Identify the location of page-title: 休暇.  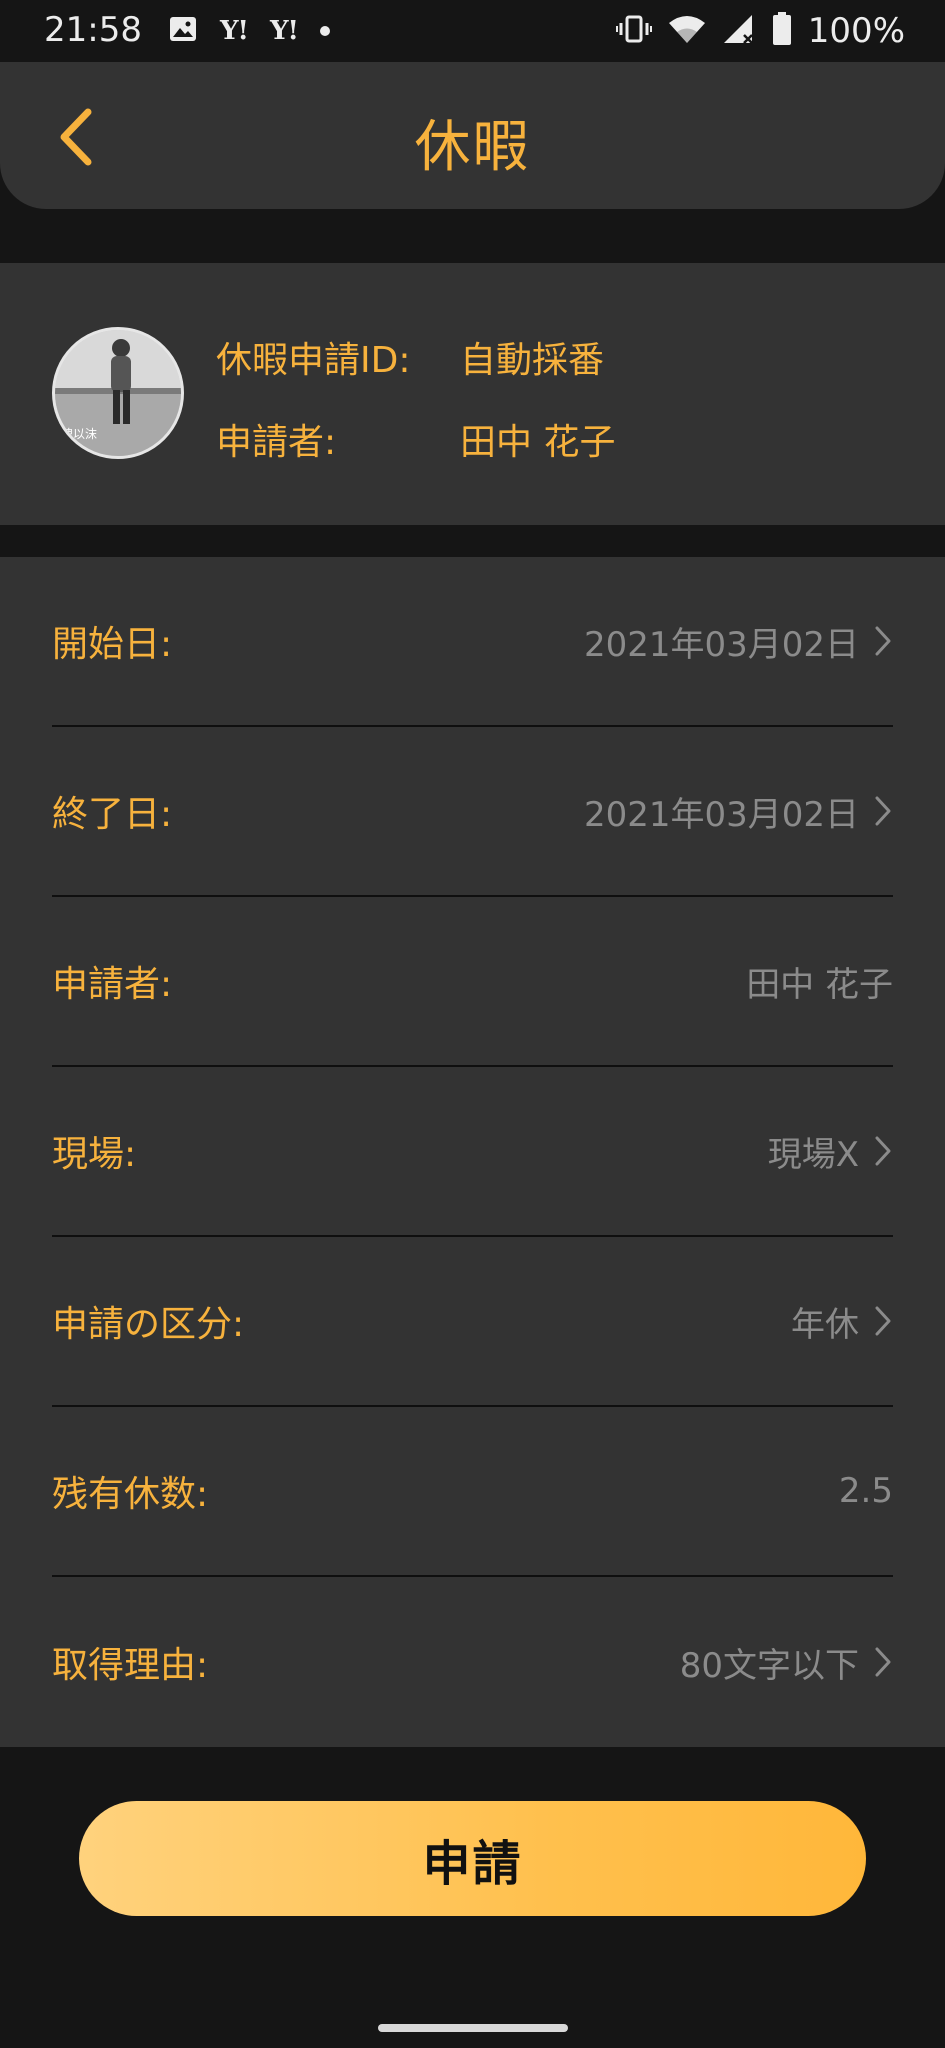
(472, 147).